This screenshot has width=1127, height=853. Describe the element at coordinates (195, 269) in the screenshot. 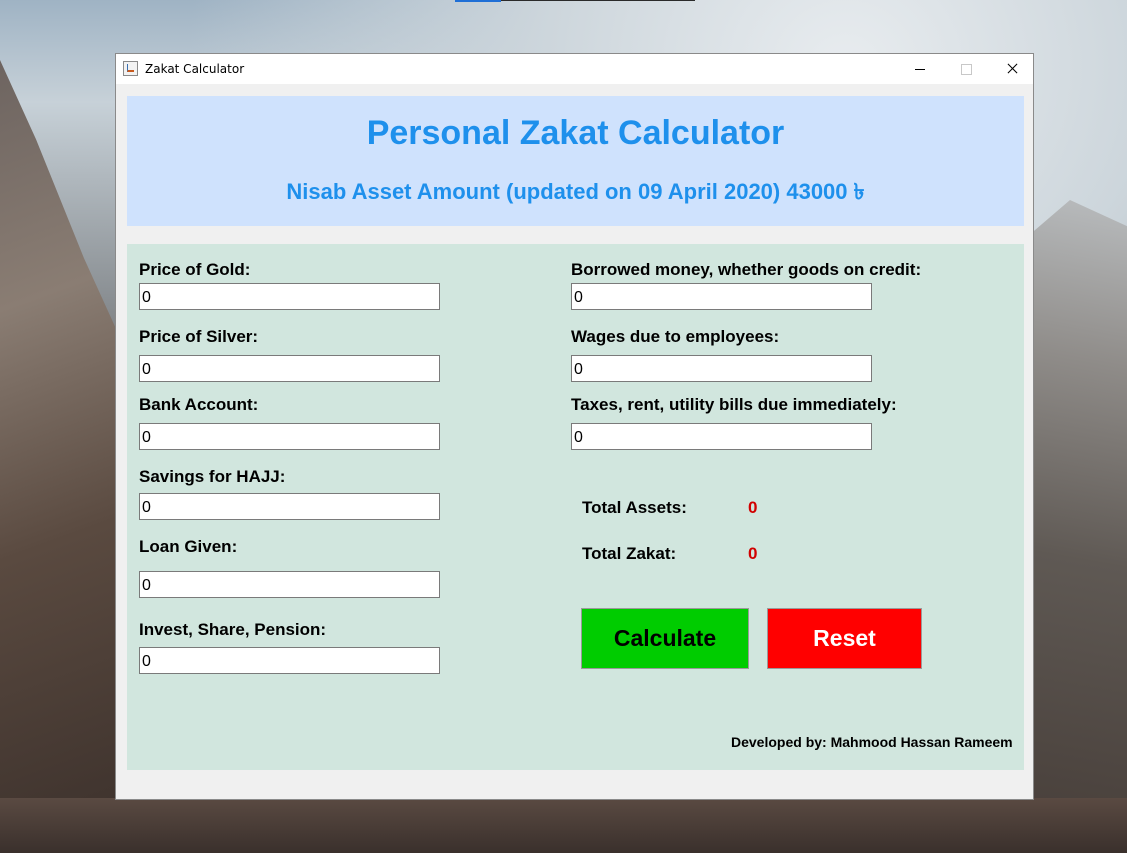

I see `gold-price-label: Price of Gold:` at that location.